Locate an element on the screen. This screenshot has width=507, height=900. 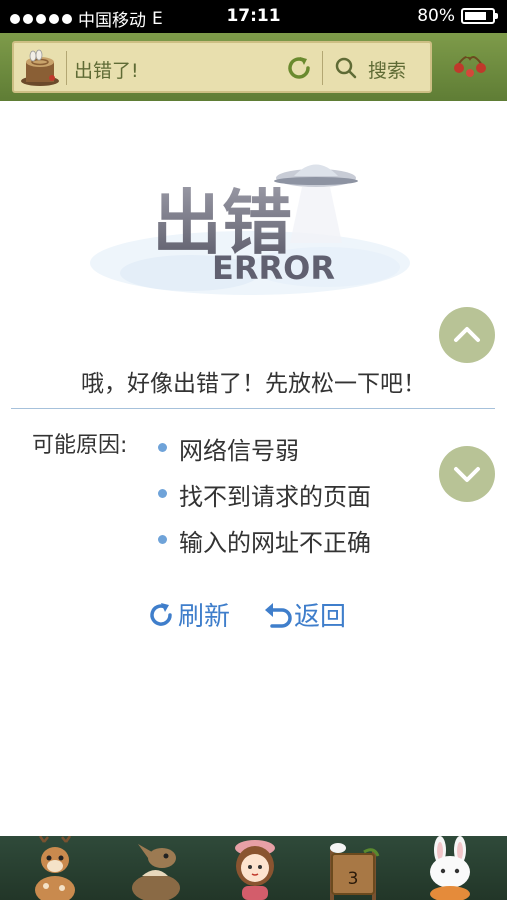
address-bar: 出错了! 搜索 is located at coordinates (222, 67).